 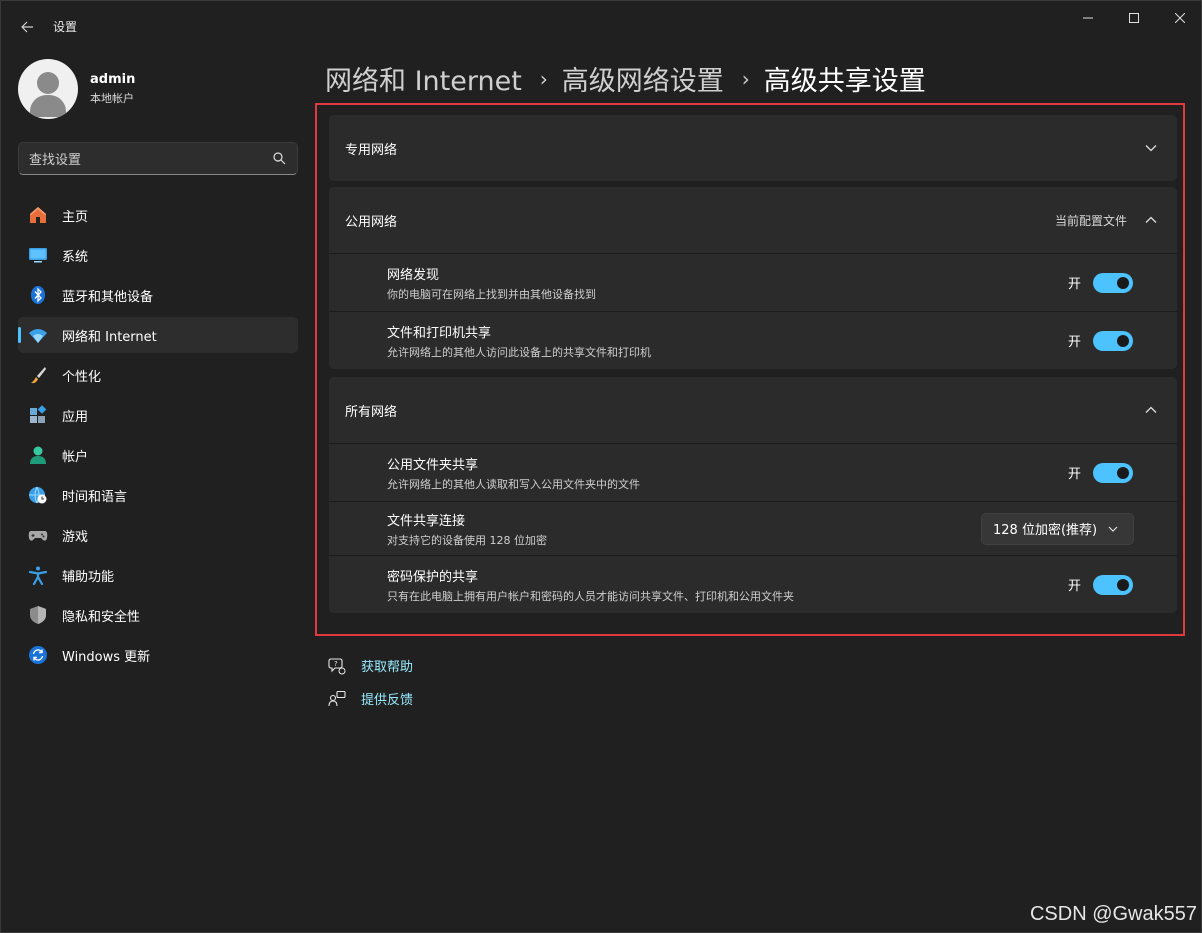 What do you see at coordinates (75, 537) in the screenshot?
I see `sidebar-item-label: 游戏` at bounding box center [75, 537].